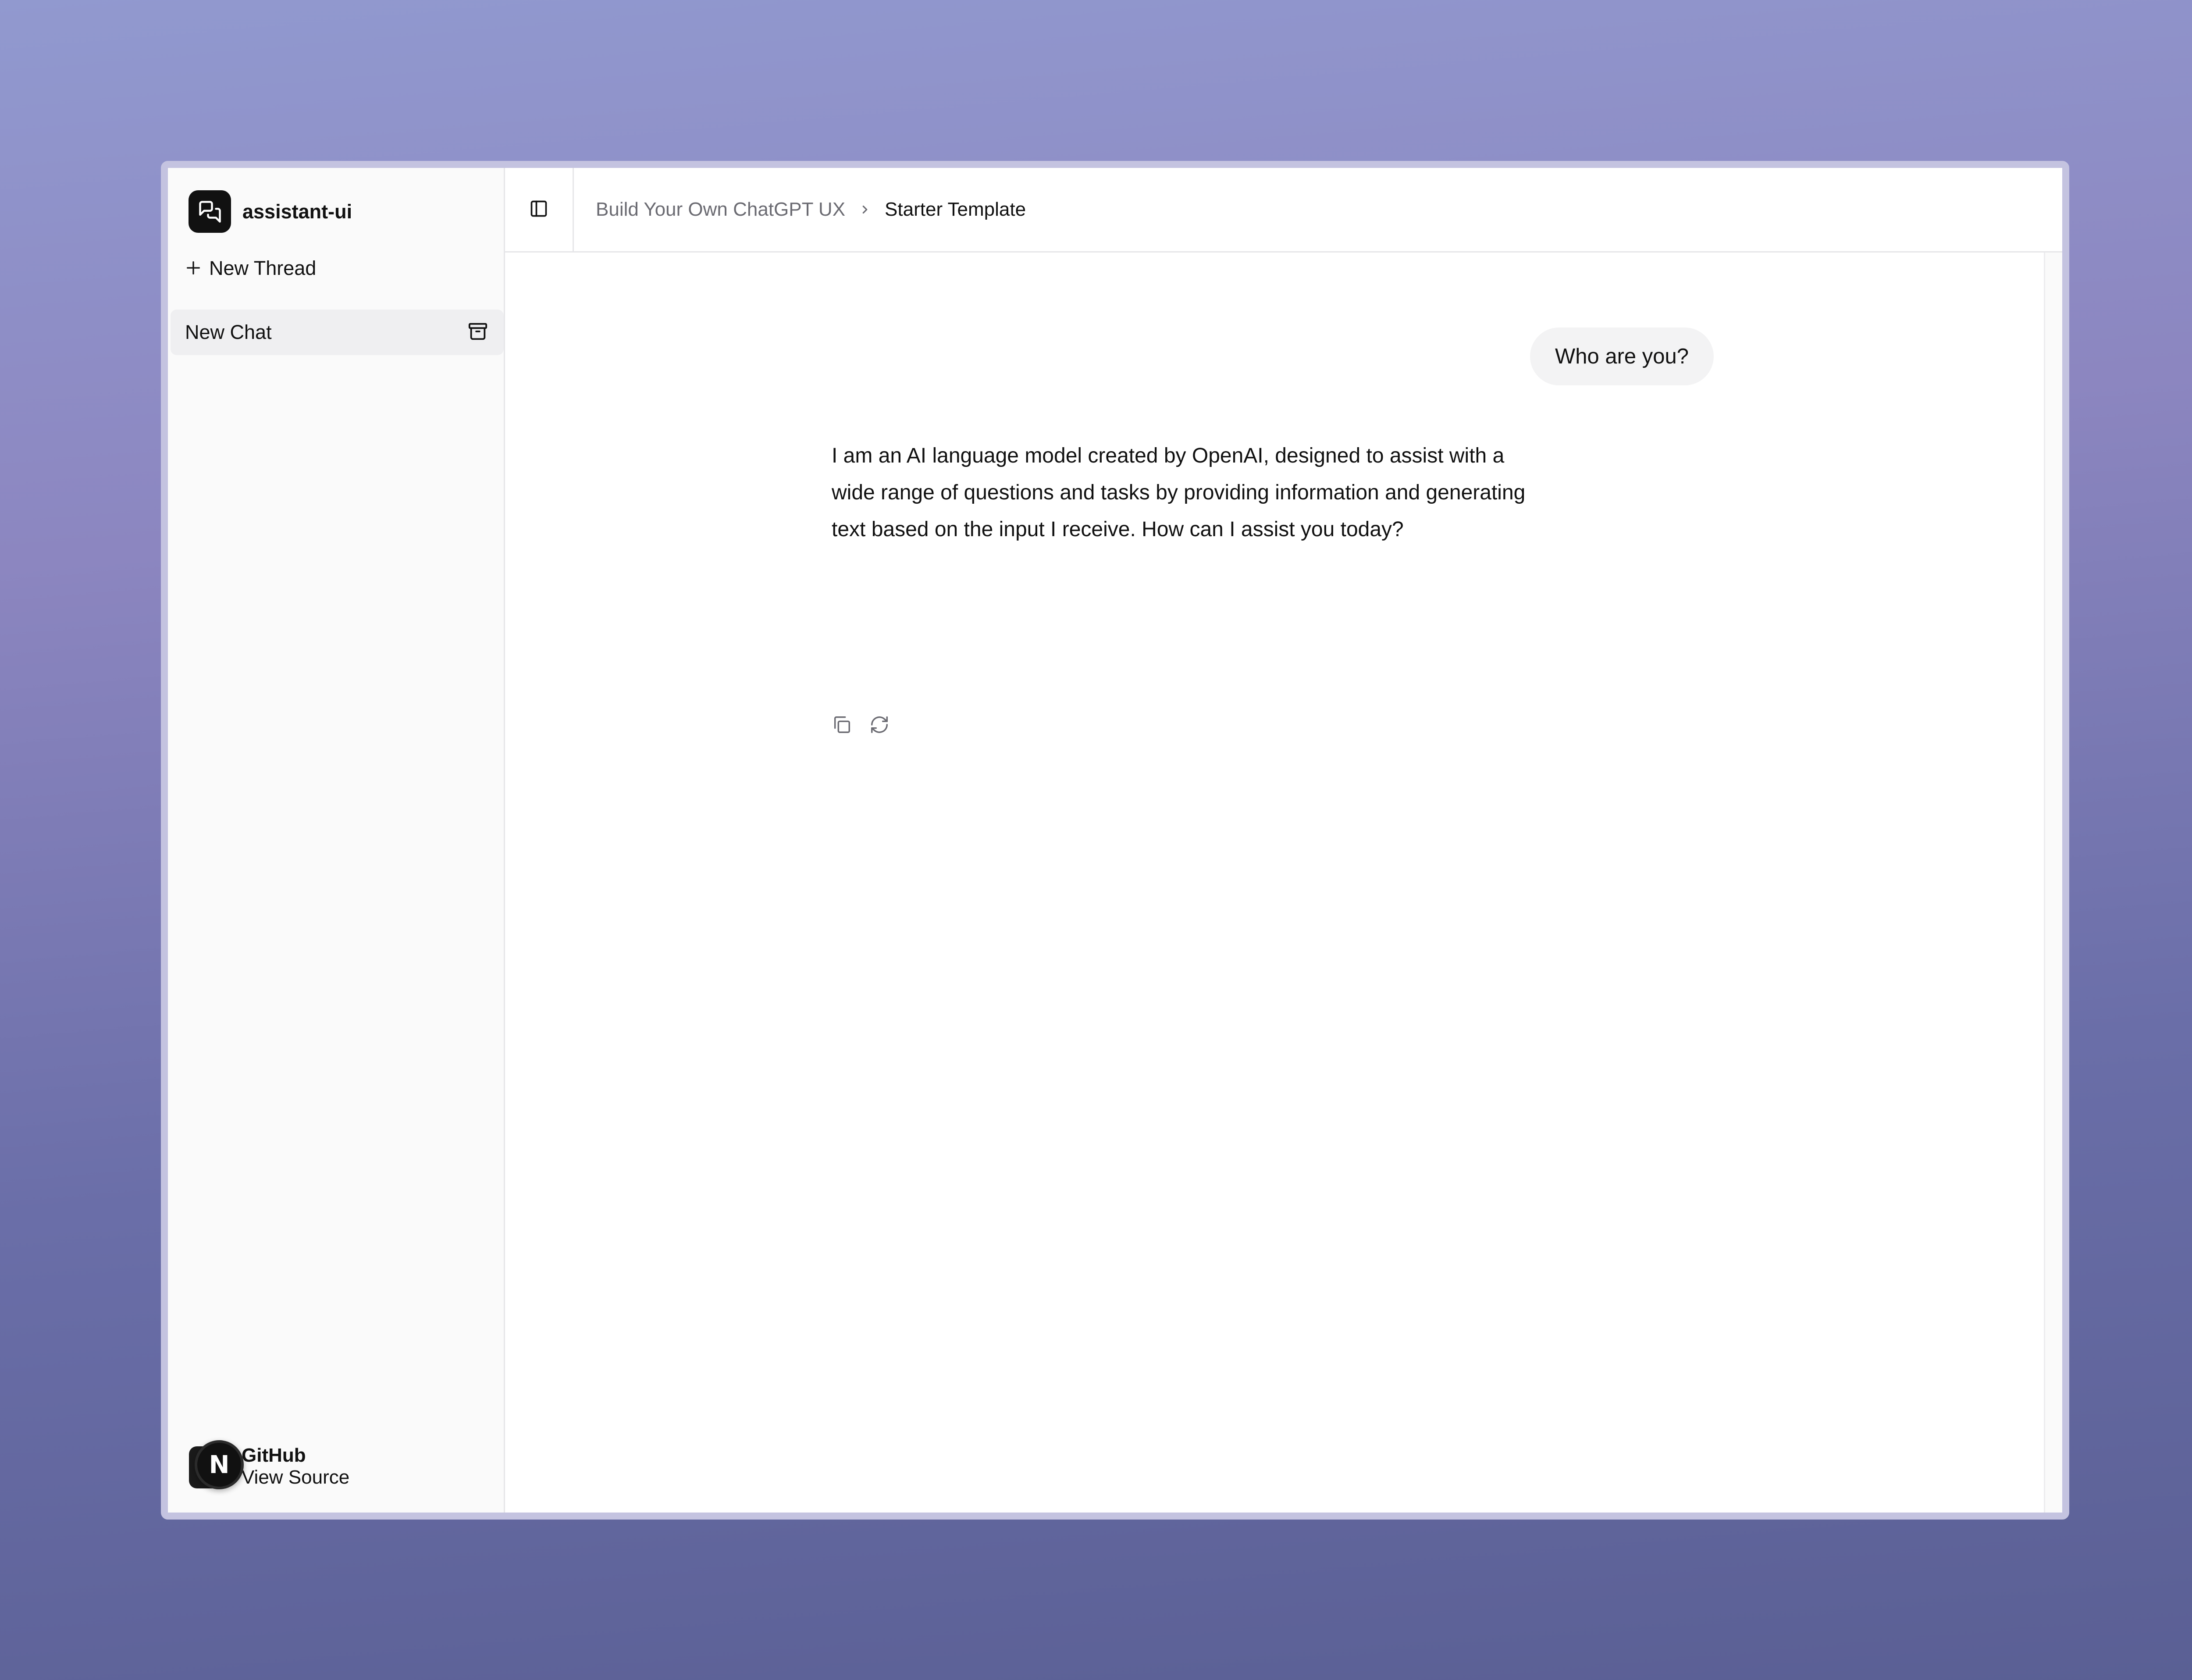 This screenshot has height=1680, width=2192. Describe the element at coordinates (2053, 883) in the screenshot. I see `scrollbar` at that location.